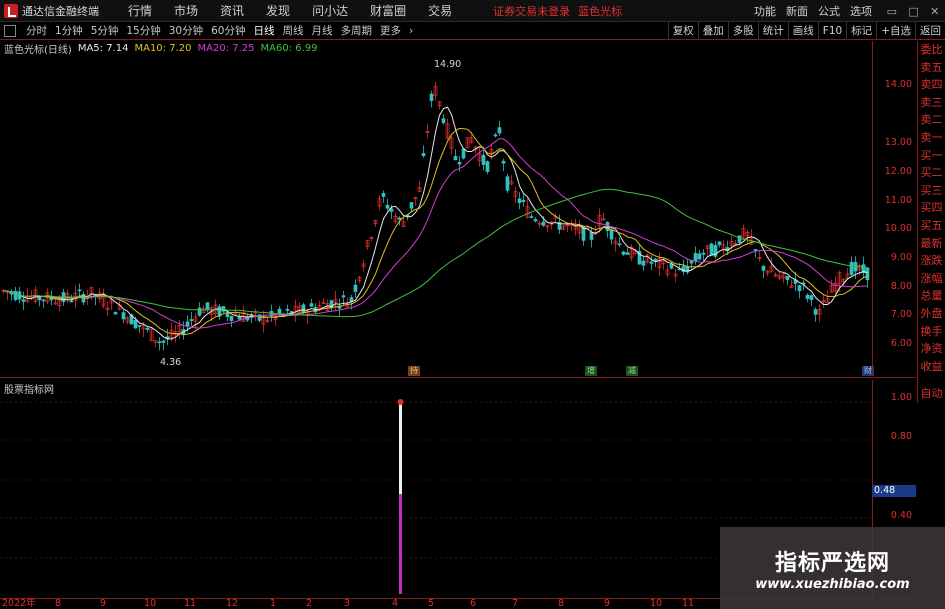 This screenshot has width=945, height=609. Describe the element at coordinates (688, 603) in the screenshot. I see `date-tick: 11` at that location.